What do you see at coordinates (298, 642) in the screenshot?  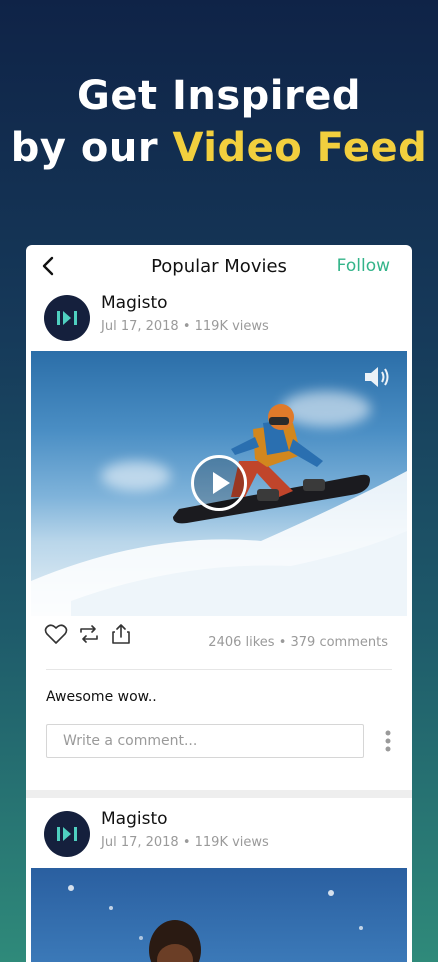 I see `post-stats: 2406 likes • 379 comments` at bounding box center [298, 642].